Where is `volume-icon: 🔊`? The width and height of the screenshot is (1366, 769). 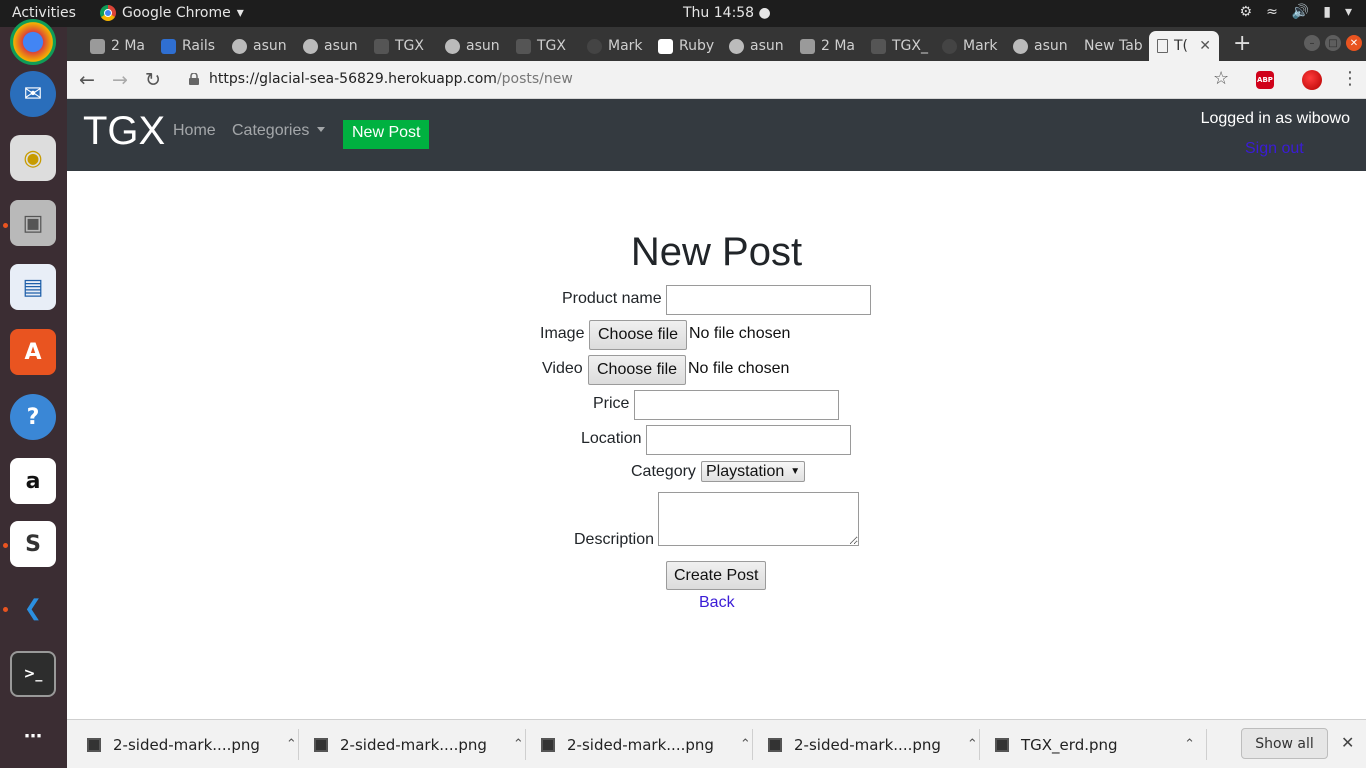
volume-icon: 🔊 is located at coordinates (1300, 12).